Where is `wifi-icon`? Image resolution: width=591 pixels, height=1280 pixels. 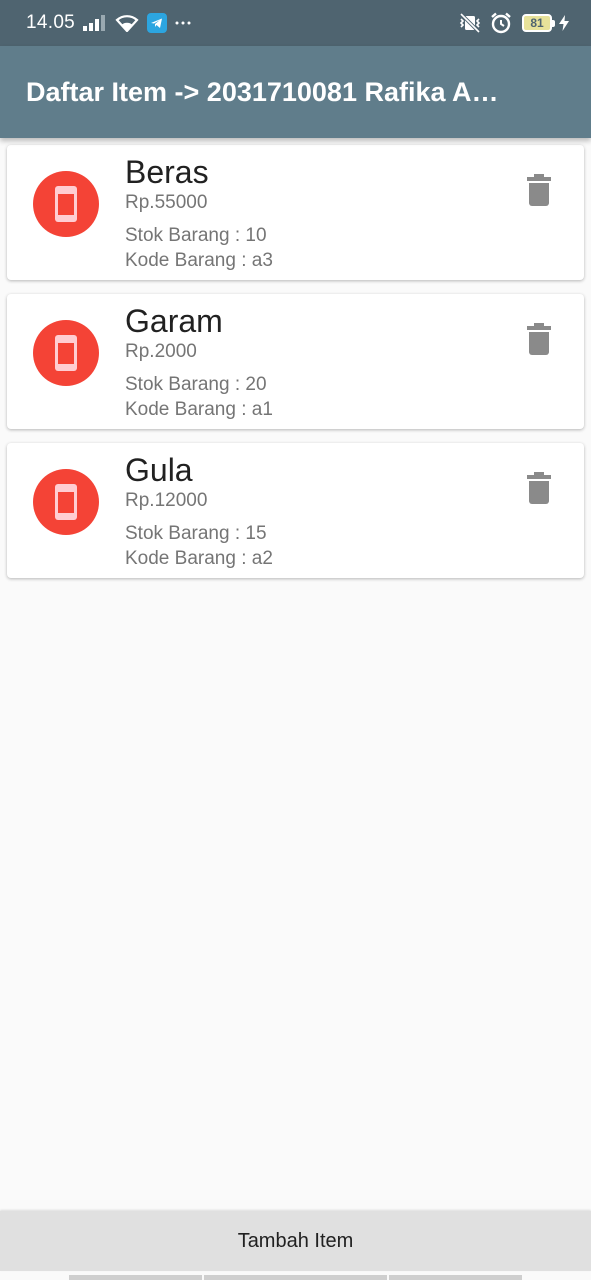 wifi-icon is located at coordinates (127, 23).